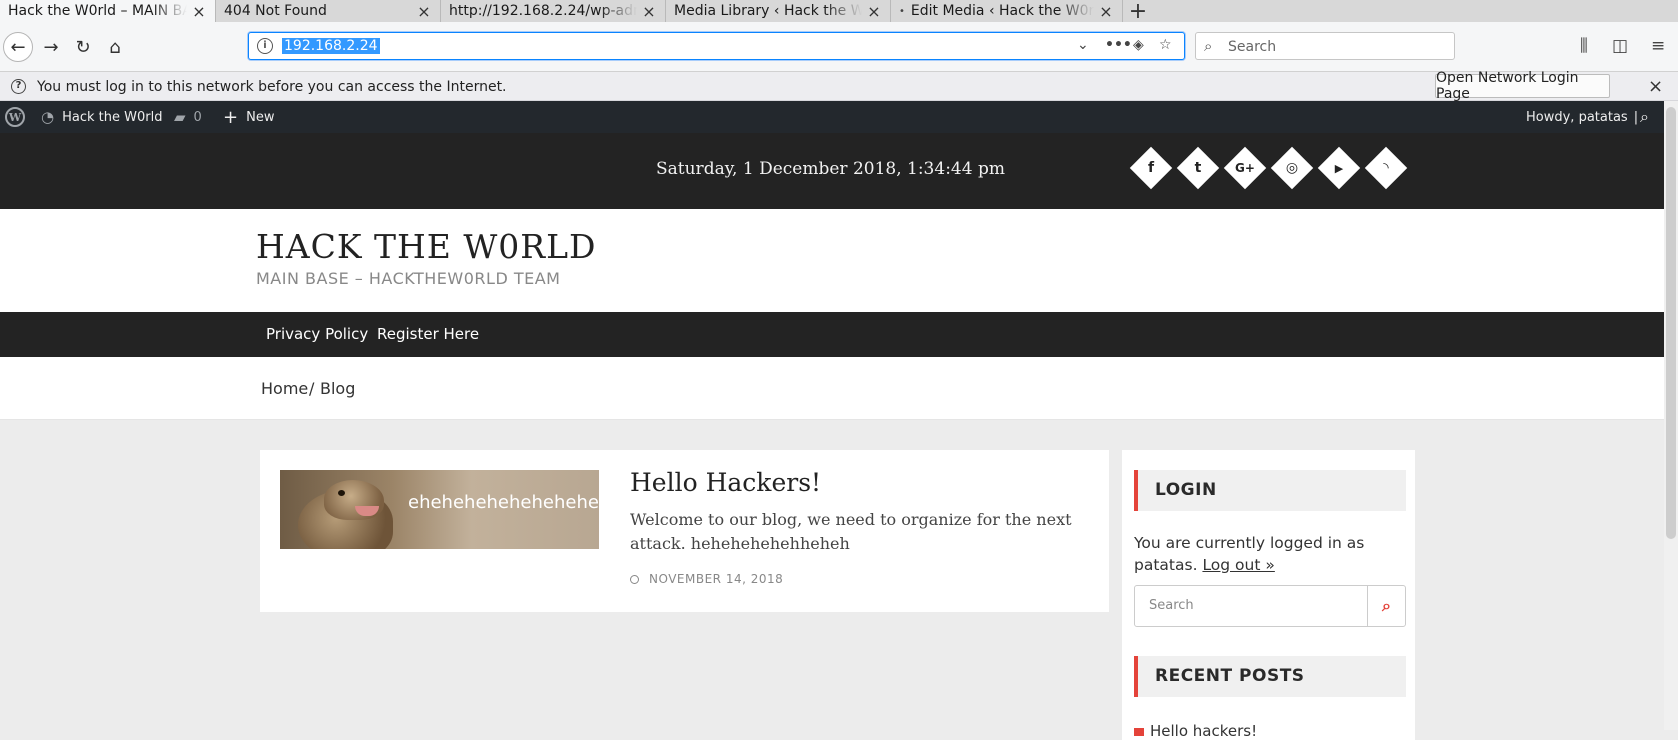 The height and width of the screenshot is (740, 1678). I want to click on howdy-label: Howdy, patatas, so click(1577, 117).